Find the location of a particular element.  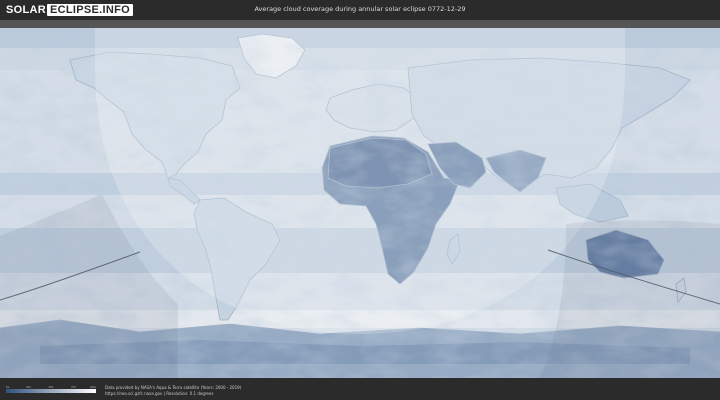

cloud-coverage-scale: 0% 25% 50% 75% 100% is located at coordinates (51, 389).